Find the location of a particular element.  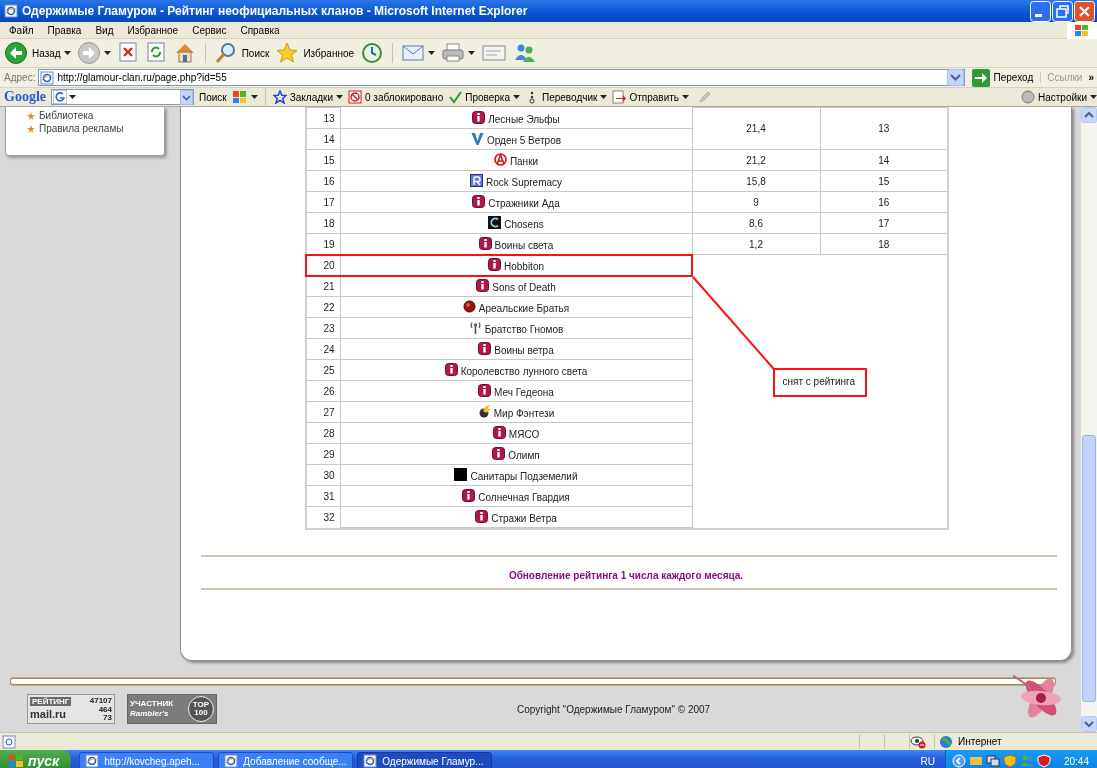

chevron-icon is located at coordinates (958, 761).